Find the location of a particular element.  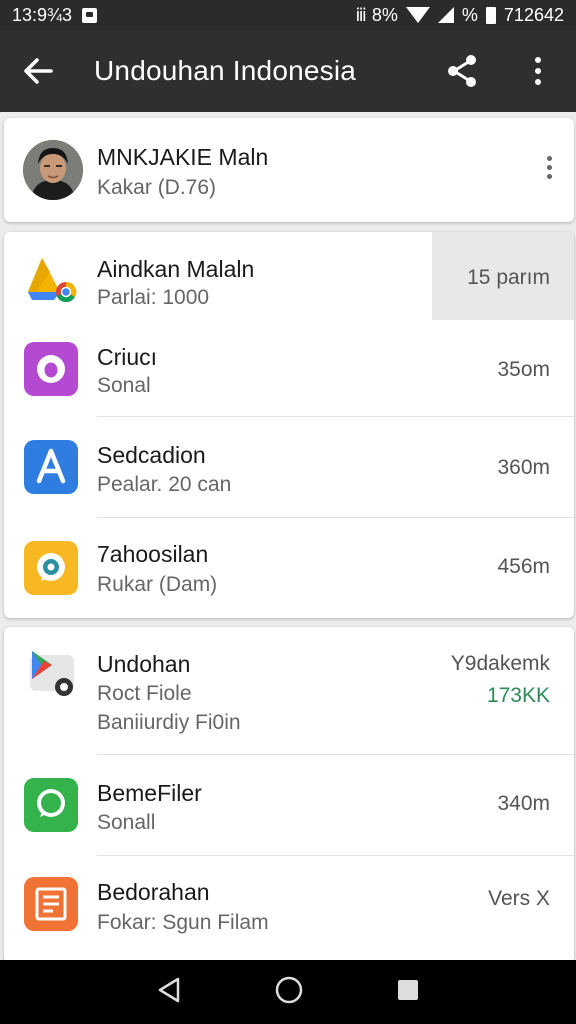

message-icon is located at coordinates (51, 805).